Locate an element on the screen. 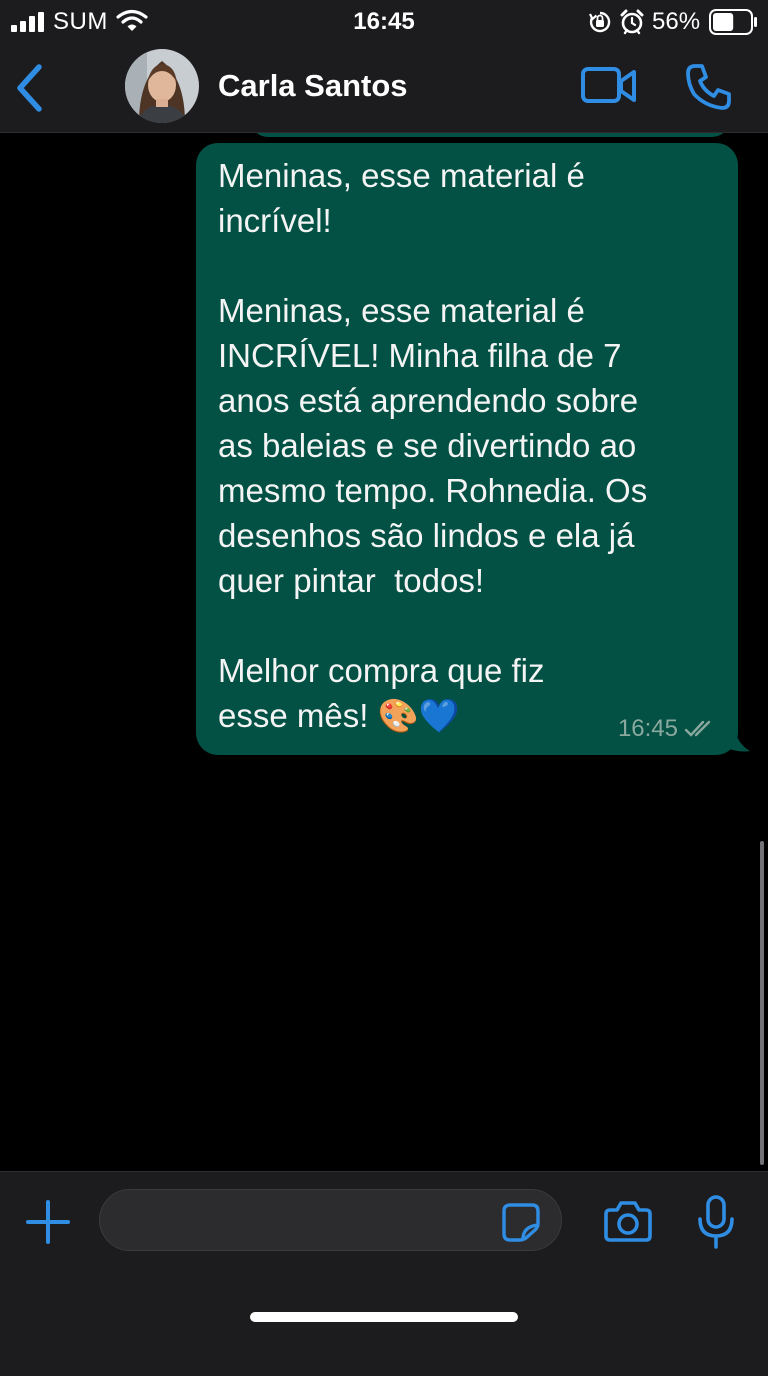 This screenshot has height=1376, width=768. contact-avatar is located at coordinates (162, 86).